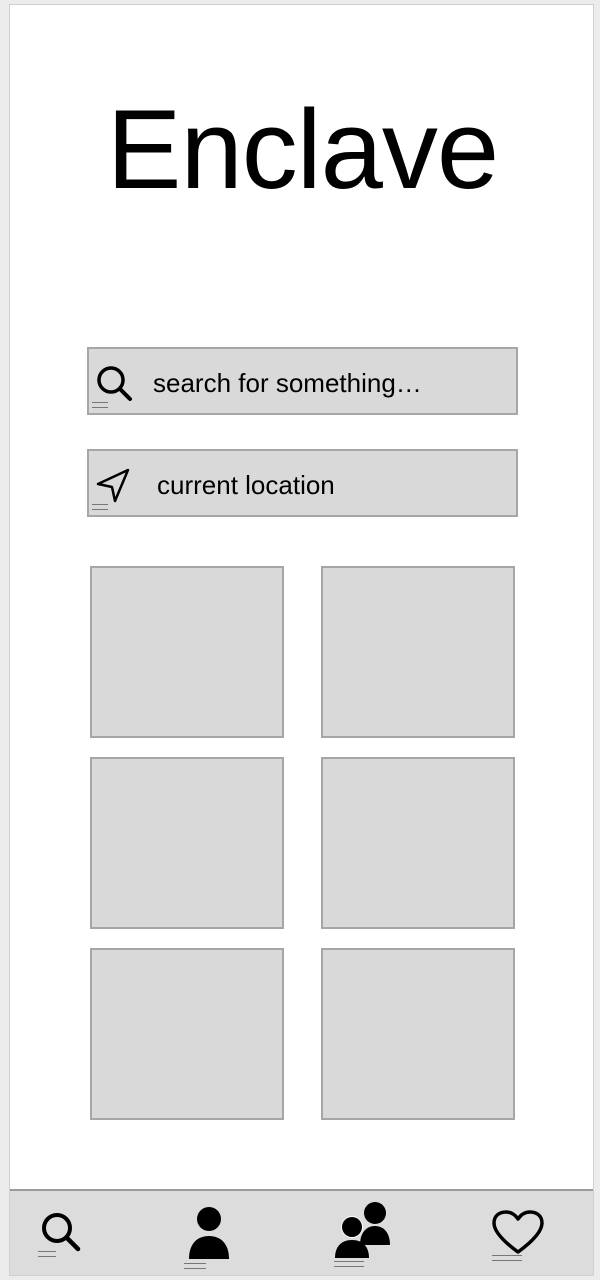 This screenshot has height=1280, width=600. What do you see at coordinates (113, 485) in the screenshot?
I see `navigation-arrow-icon` at bounding box center [113, 485].